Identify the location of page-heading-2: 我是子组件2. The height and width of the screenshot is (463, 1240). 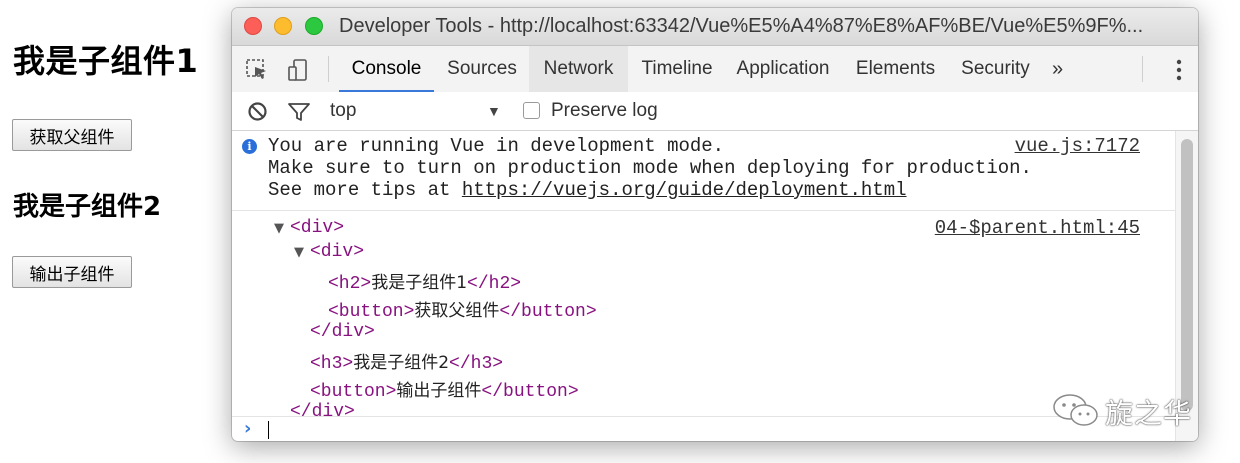
(87, 207).